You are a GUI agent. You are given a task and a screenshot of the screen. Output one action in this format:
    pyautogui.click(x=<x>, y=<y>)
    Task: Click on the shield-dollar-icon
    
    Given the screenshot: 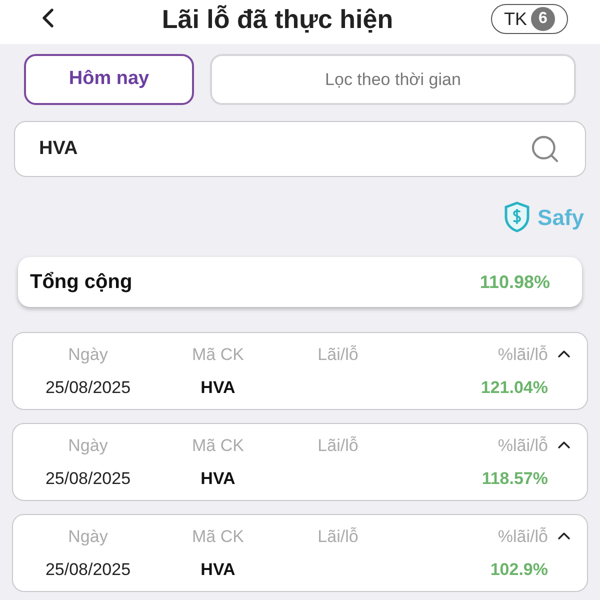 What is the action you would take?
    pyautogui.click(x=517, y=217)
    